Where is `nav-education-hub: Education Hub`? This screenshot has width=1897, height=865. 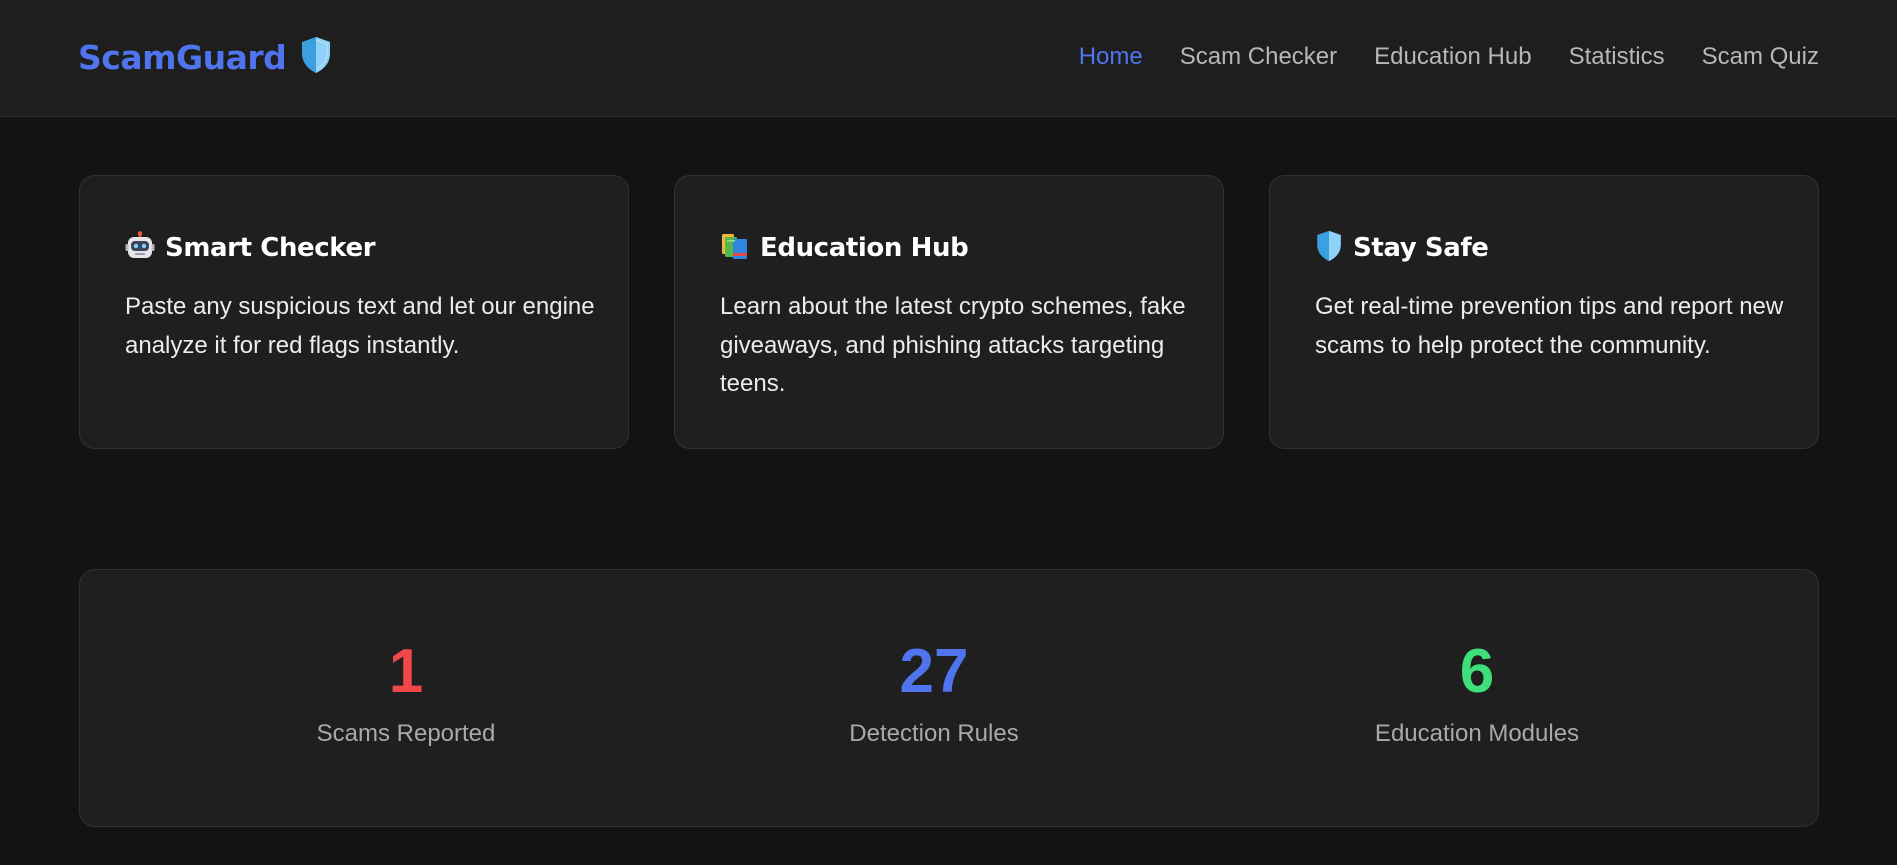 nav-education-hub: Education Hub is located at coordinates (1452, 57).